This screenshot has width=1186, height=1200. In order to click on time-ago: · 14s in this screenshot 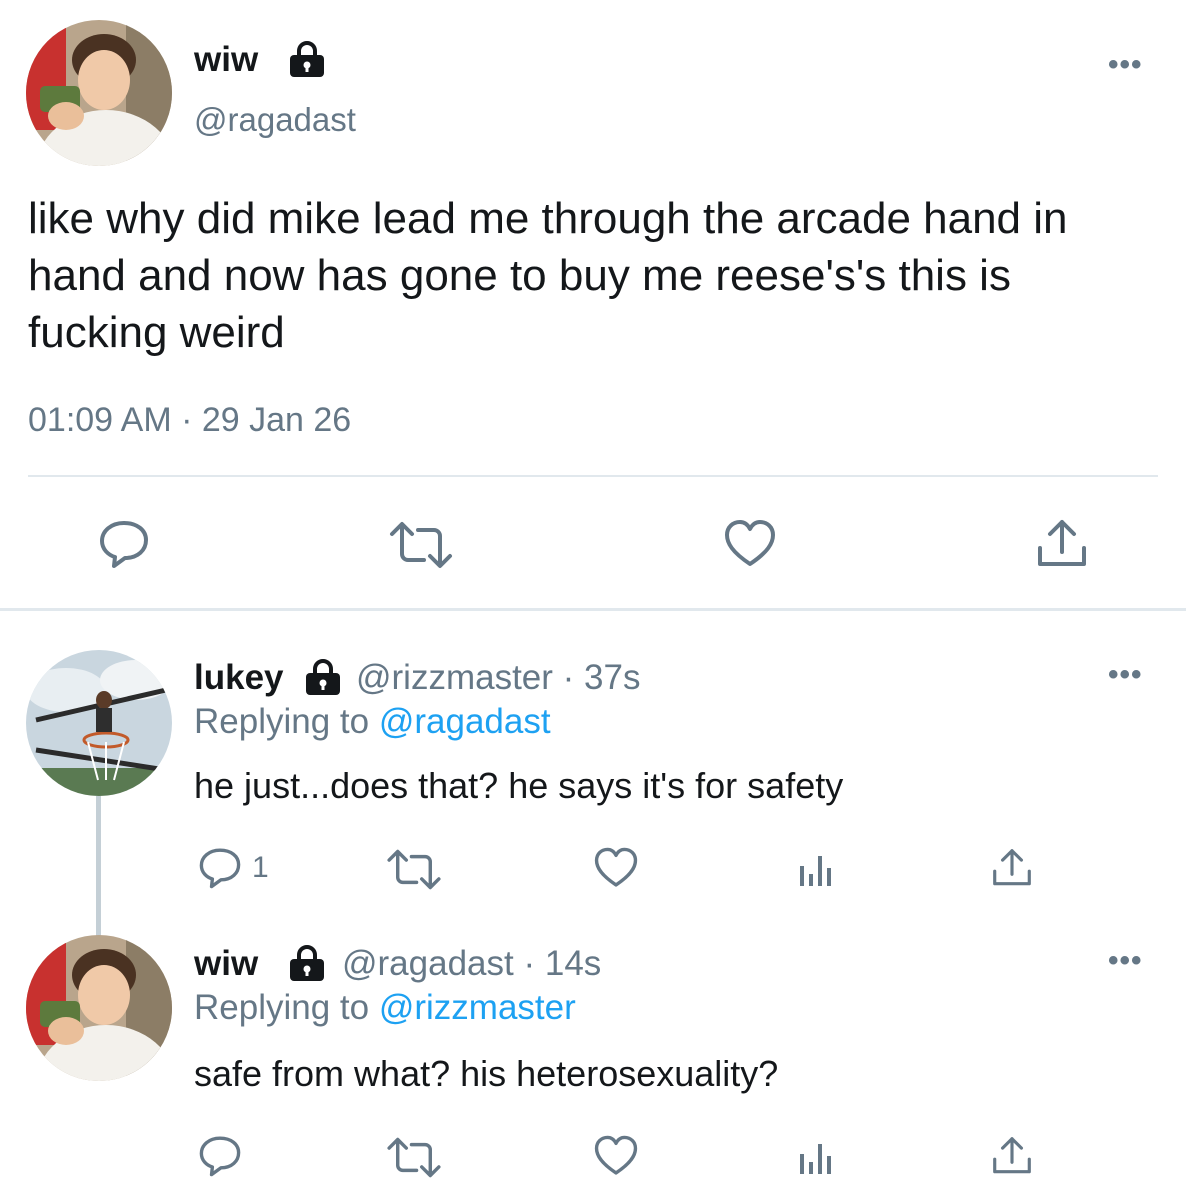, I will do `click(562, 963)`.